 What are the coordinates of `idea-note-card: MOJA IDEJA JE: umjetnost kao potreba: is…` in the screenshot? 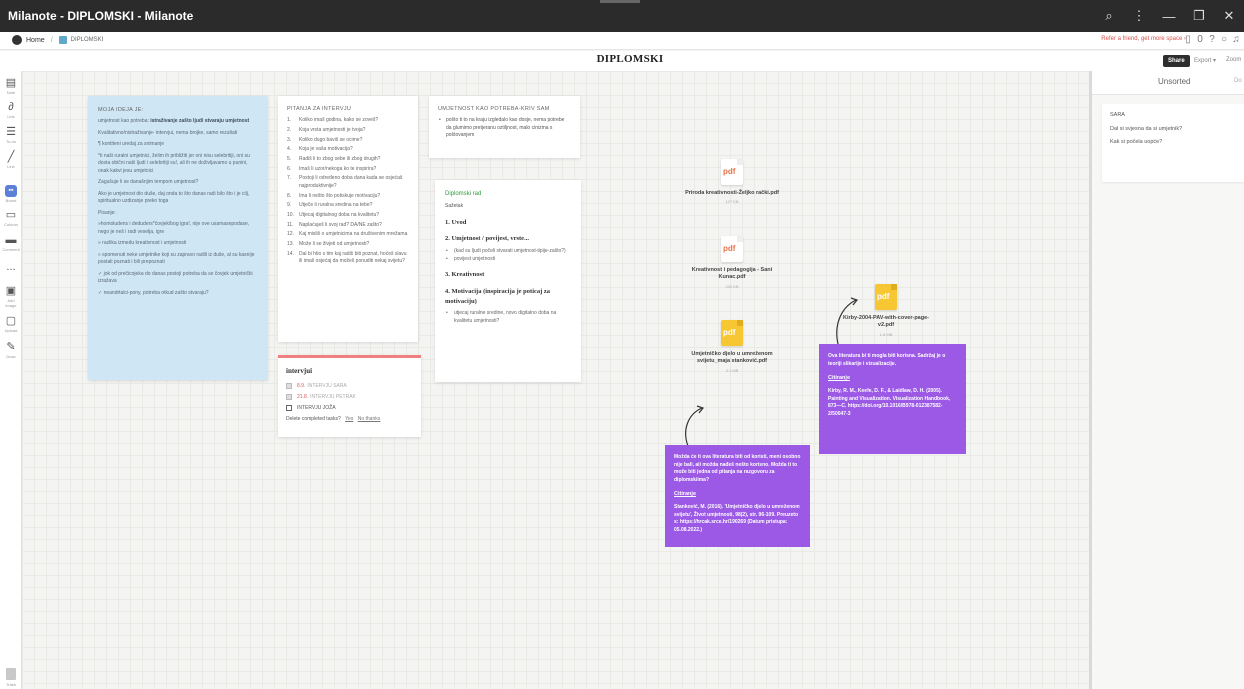 It's located at (178, 238).